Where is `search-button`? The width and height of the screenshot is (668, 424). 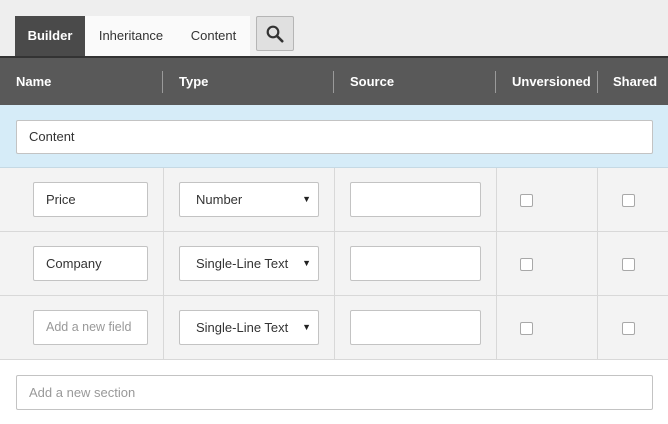 search-button is located at coordinates (275, 33).